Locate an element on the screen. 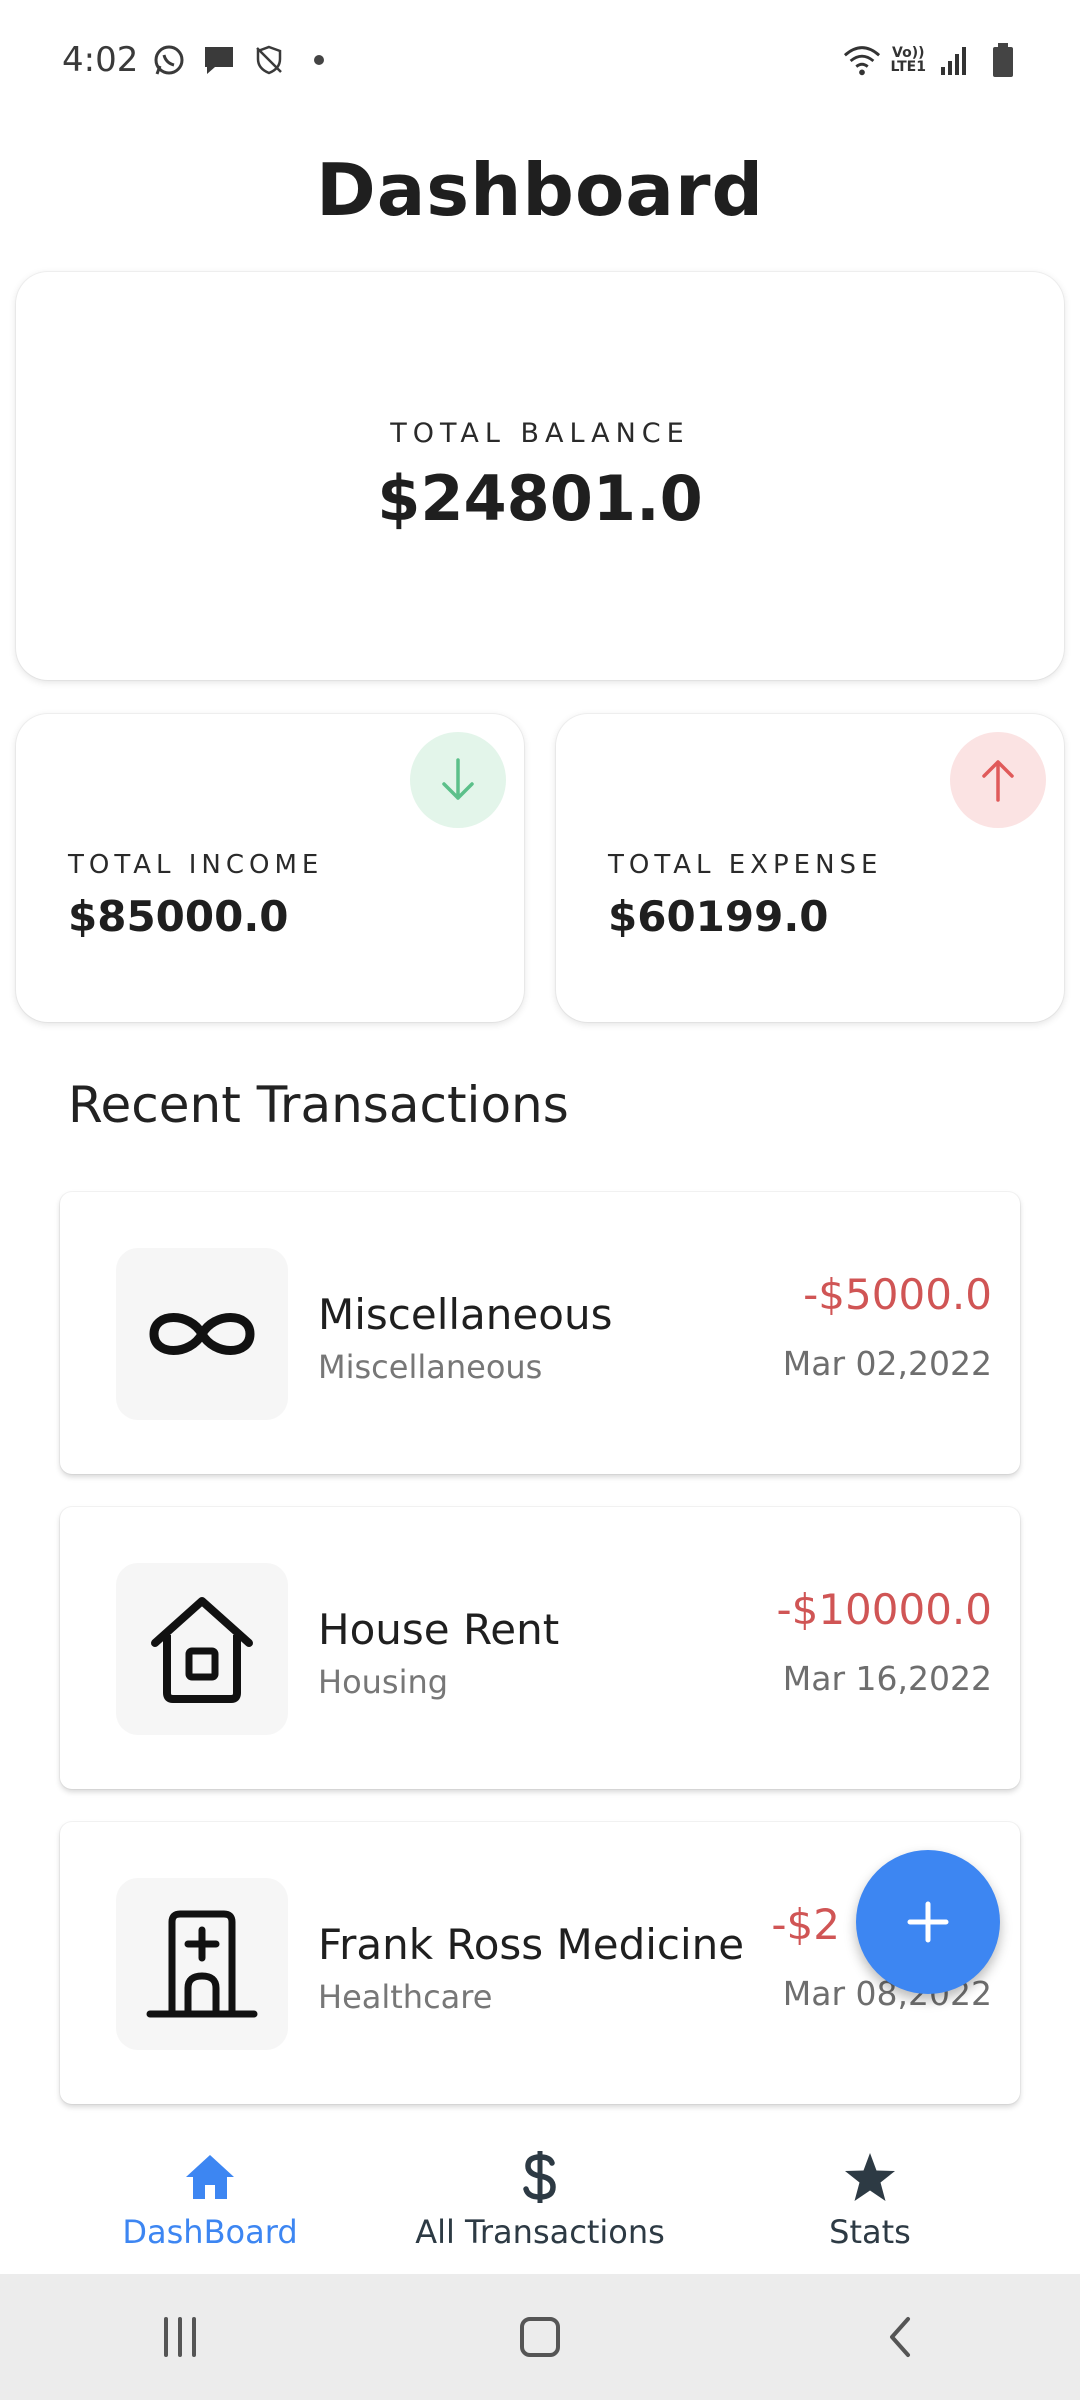 This screenshot has width=1080, height=2400. hospital-icon is located at coordinates (202, 1964).